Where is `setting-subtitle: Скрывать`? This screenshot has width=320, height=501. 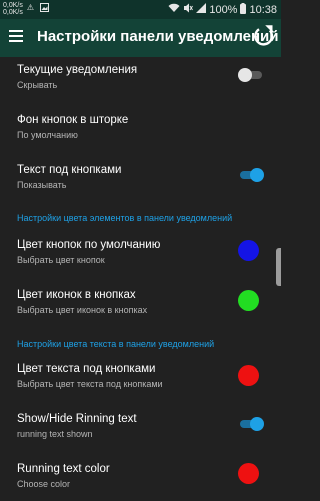
setting-subtitle: Скрывать is located at coordinates (37, 85).